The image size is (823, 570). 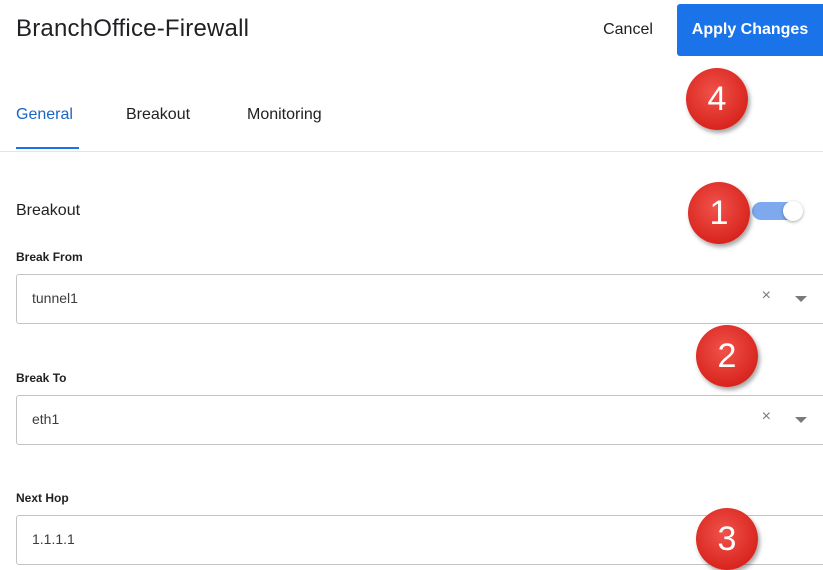 I want to click on step-marker-3: 3, so click(x=727, y=539).